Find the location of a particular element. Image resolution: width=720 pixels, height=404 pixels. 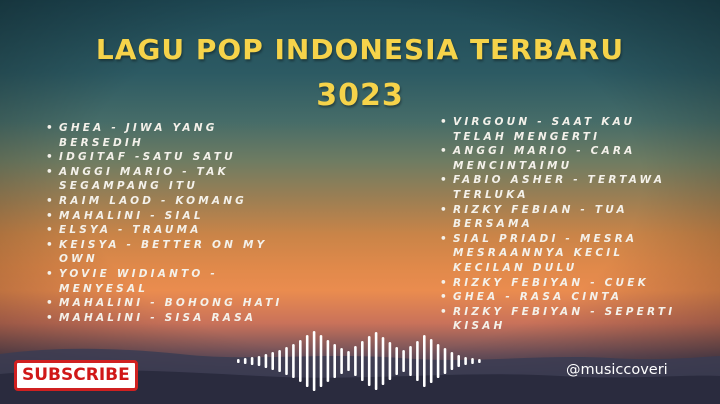

list-item: RAIM LAOD - KOMANG is located at coordinates (166, 201).